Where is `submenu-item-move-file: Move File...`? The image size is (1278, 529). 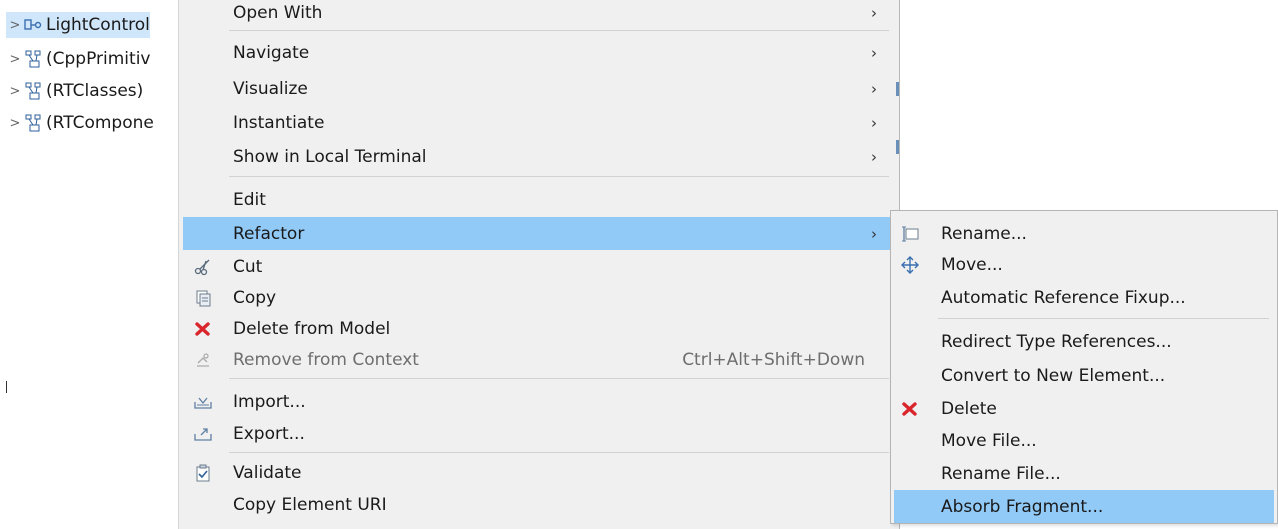 submenu-item-move-file: Move File... is located at coordinates (1084, 440).